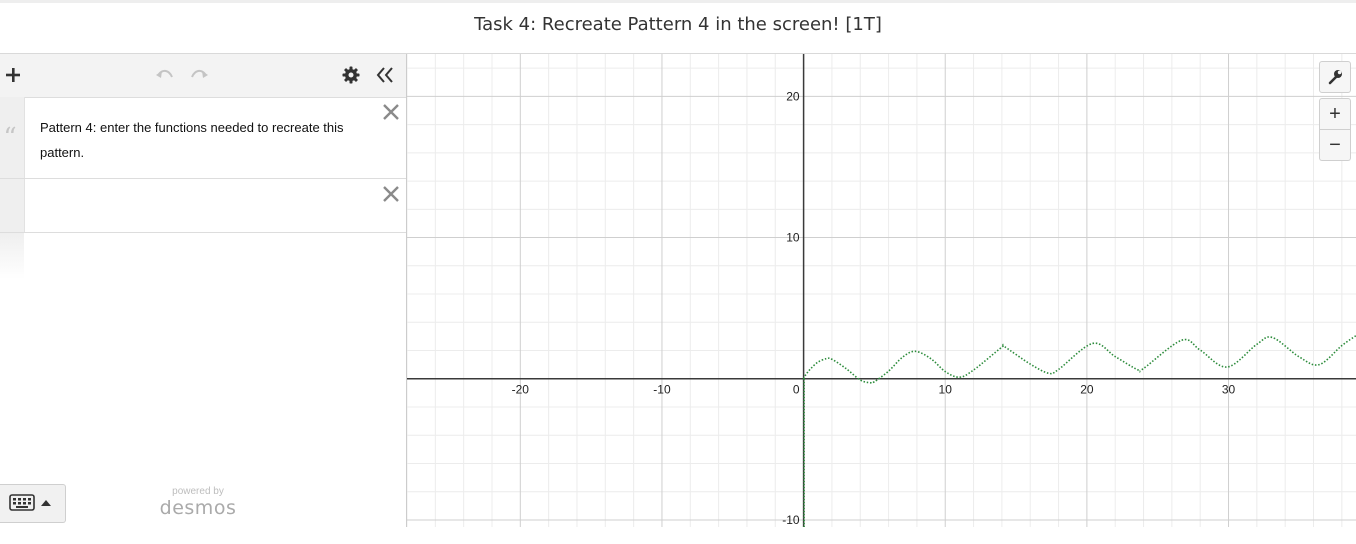 The width and height of the screenshot is (1356, 544). I want to click on empty-row-gutter, so click(12, 256).